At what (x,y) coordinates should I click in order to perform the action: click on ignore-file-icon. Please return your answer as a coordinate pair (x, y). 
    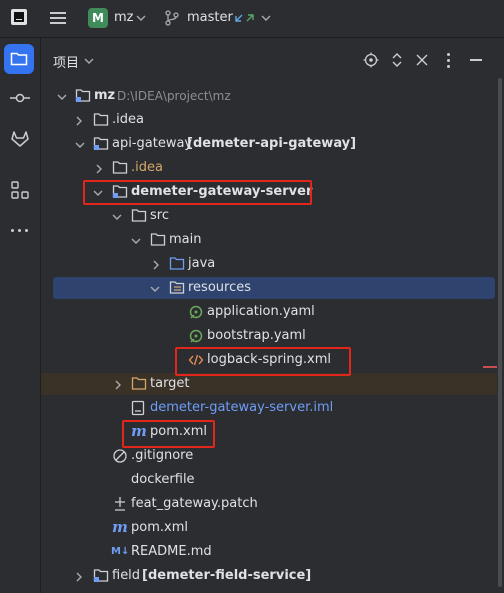
    Looking at the image, I should click on (120, 456).